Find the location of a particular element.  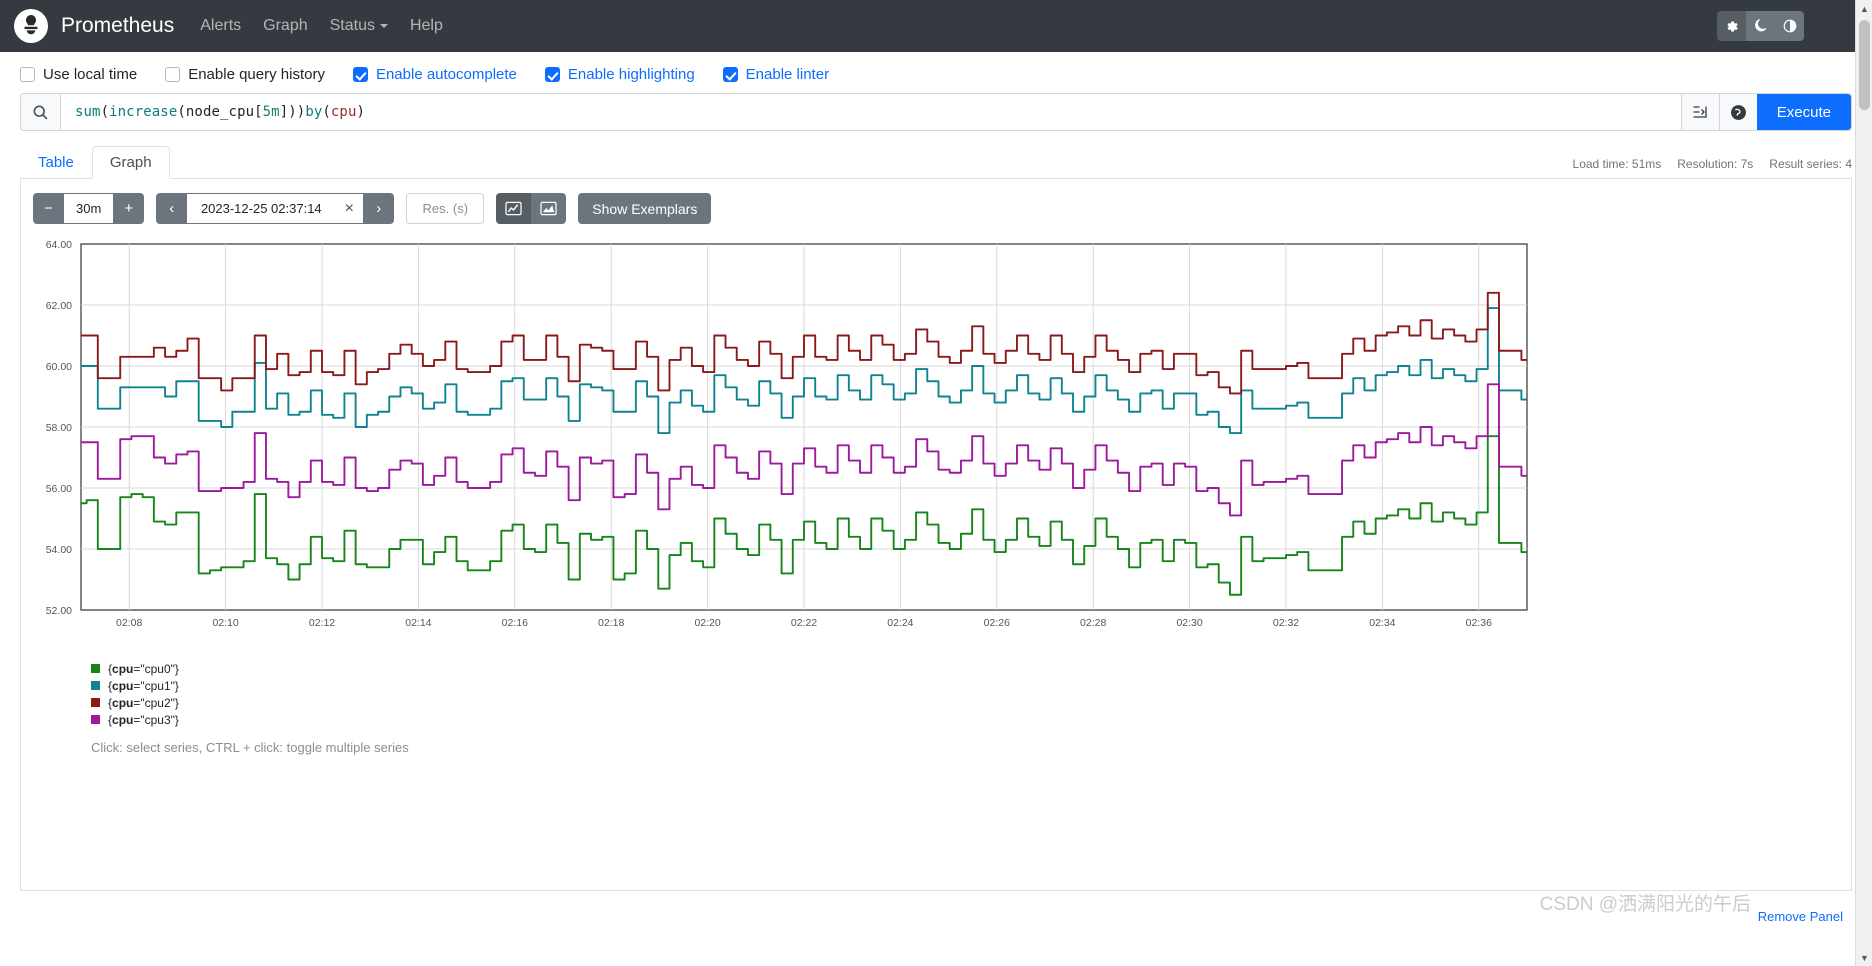

legend-label-cpu3: {cpu="cpu3"} is located at coordinates (143, 719).